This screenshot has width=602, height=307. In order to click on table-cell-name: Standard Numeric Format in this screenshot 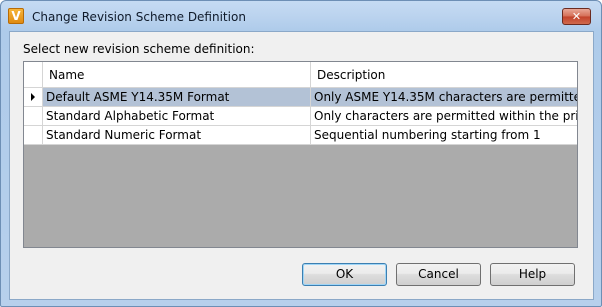, I will do `click(177, 135)`.